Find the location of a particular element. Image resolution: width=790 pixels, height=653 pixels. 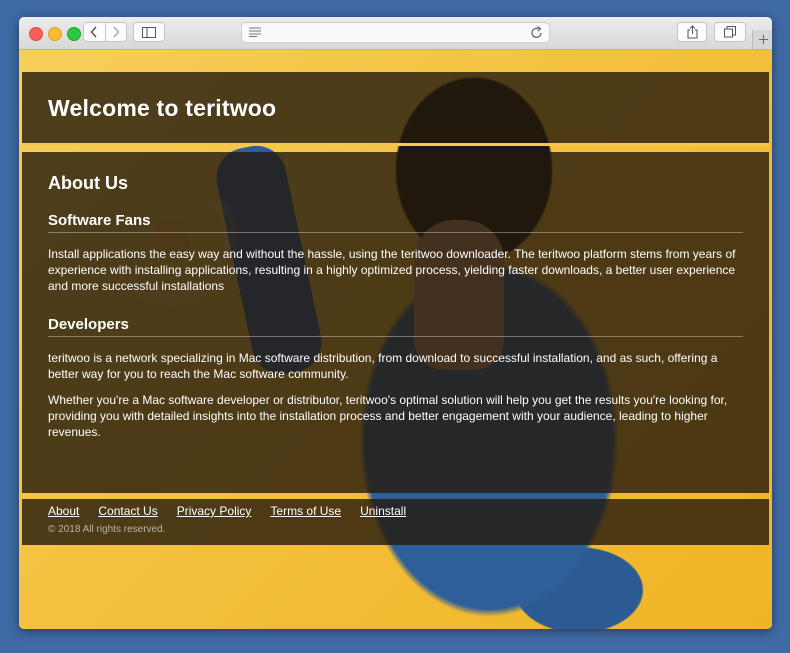

about-heading: About Us is located at coordinates (88, 183).